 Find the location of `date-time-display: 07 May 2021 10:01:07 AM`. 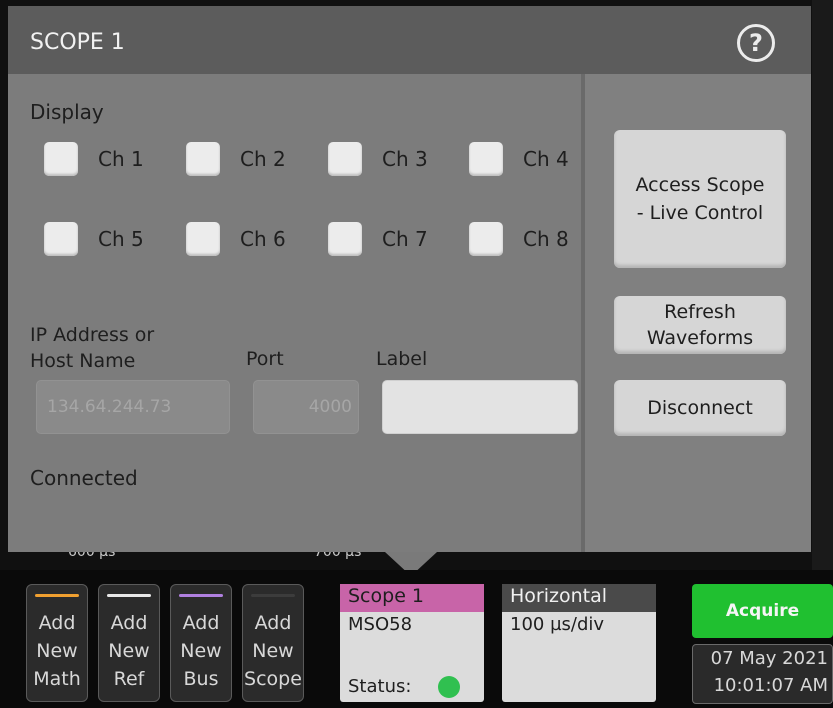

date-time-display: 07 May 2021 10:01:07 AM is located at coordinates (762, 674).